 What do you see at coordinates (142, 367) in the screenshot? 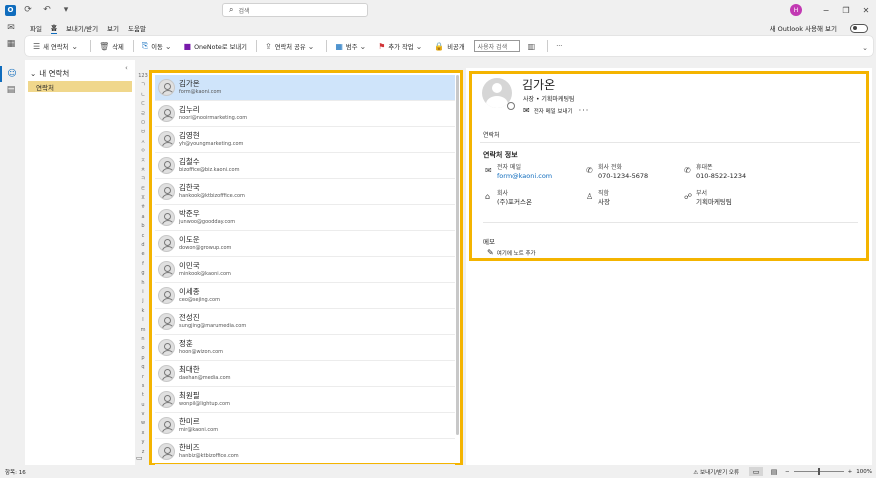
I see `alphabet-index-item: q` at bounding box center [142, 367].